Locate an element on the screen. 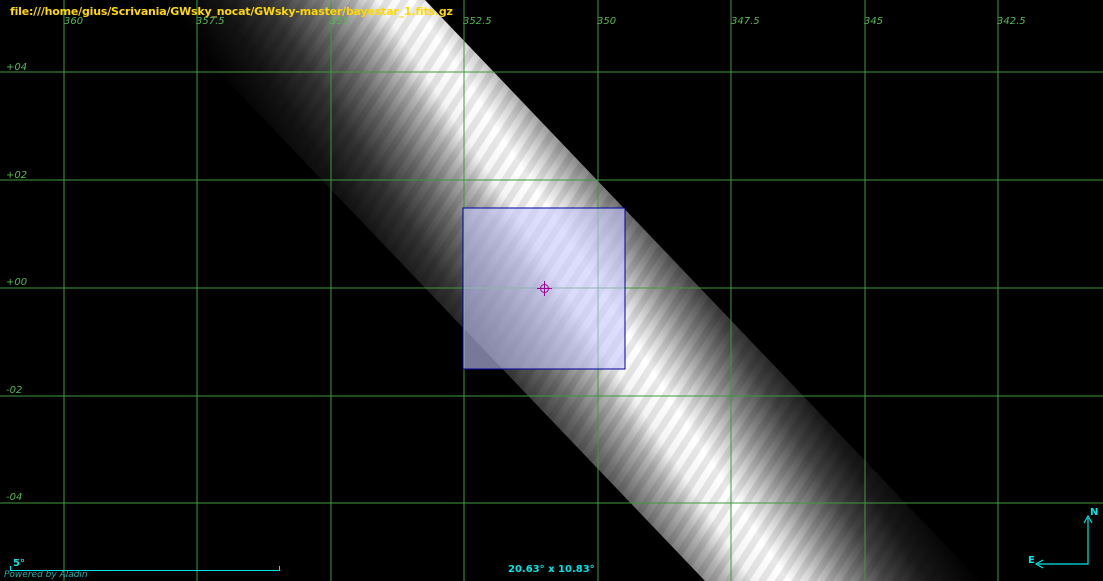 The width and height of the screenshot is (1103, 581). ra-label: 347.5 is located at coordinates (745, 21).